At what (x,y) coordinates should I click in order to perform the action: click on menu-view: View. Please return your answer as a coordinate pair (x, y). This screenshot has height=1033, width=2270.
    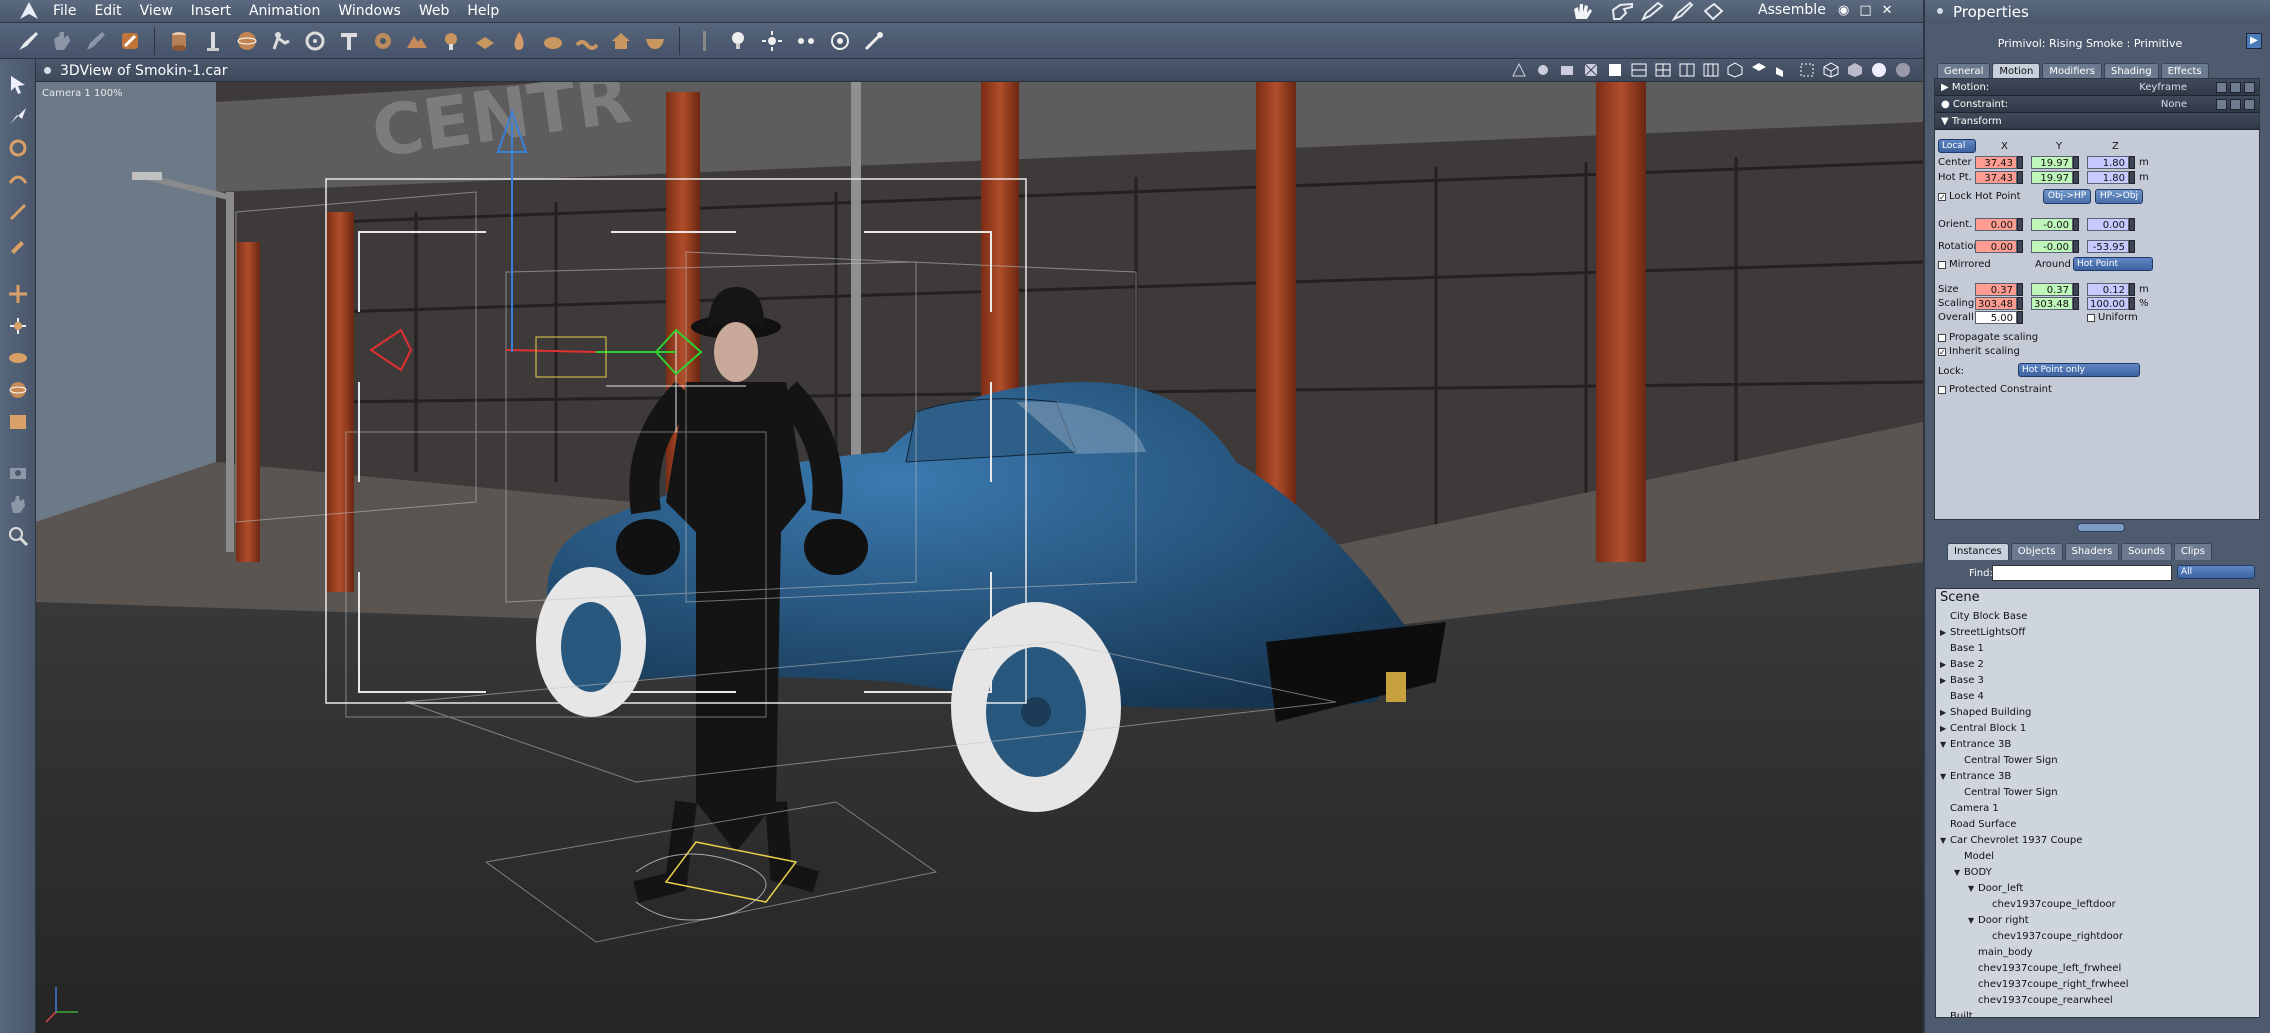
    Looking at the image, I should click on (156, 11).